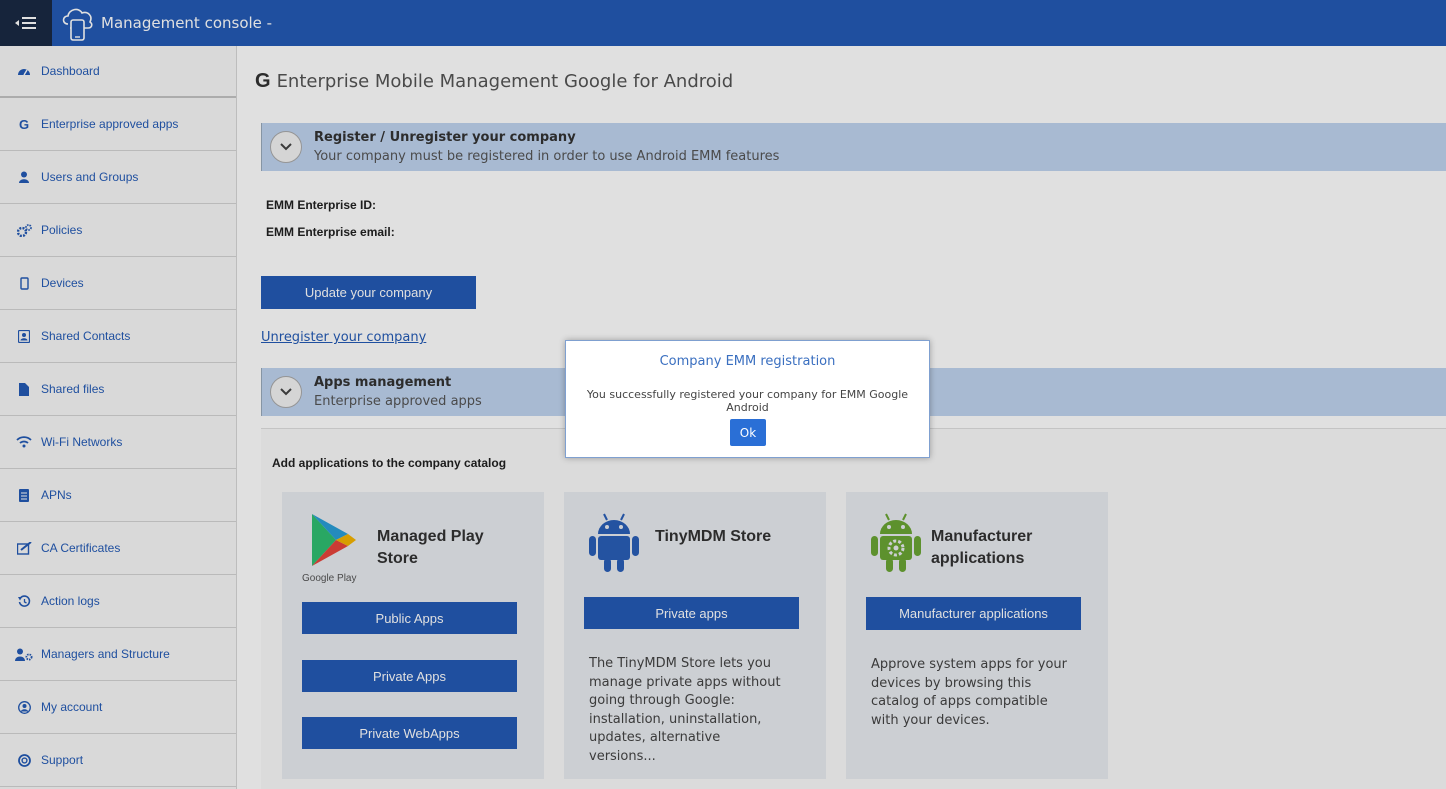  Describe the element at coordinates (748, 432) in the screenshot. I see `ok-button: Ok` at that location.